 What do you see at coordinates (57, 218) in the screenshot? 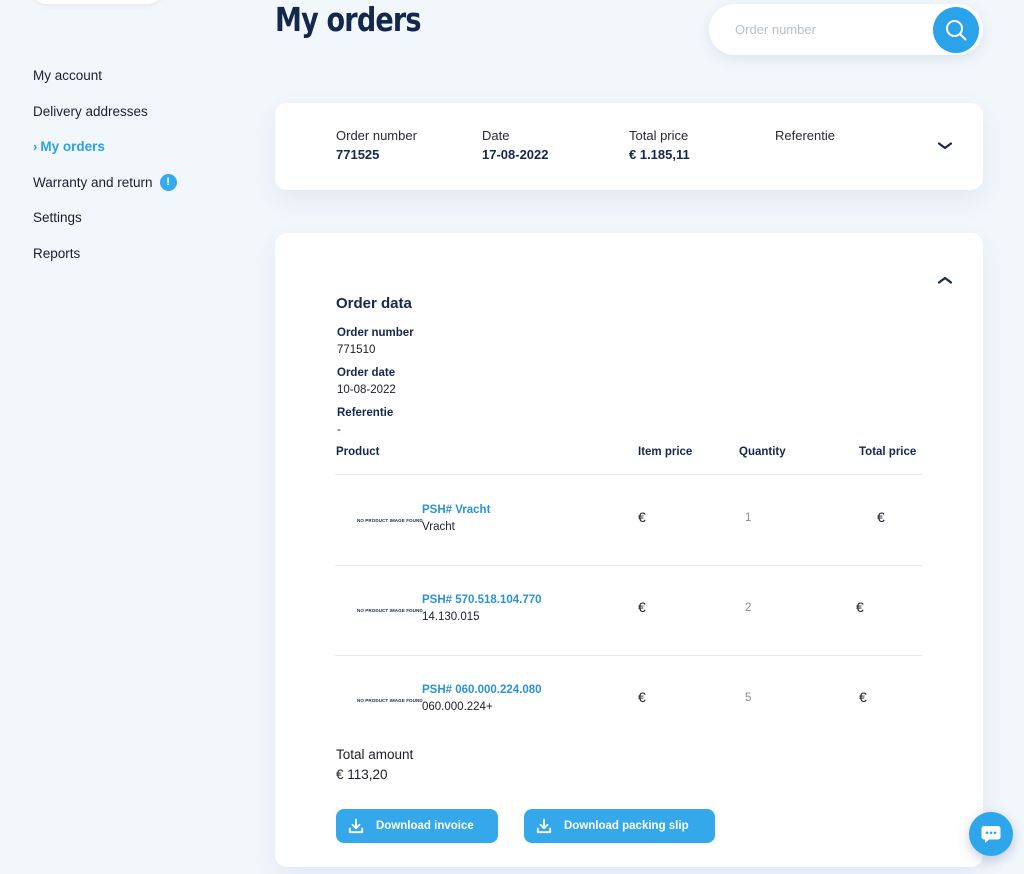
I see `sidebar-item-label: Settings` at bounding box center [57, 218].